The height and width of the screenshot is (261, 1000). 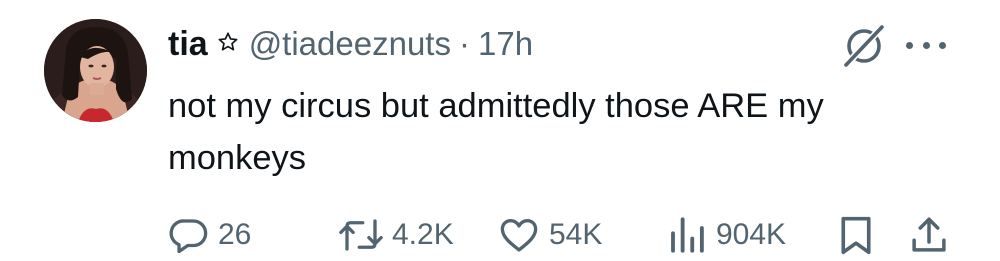 I want to click on reply-icon, so click(x=188, y=236).